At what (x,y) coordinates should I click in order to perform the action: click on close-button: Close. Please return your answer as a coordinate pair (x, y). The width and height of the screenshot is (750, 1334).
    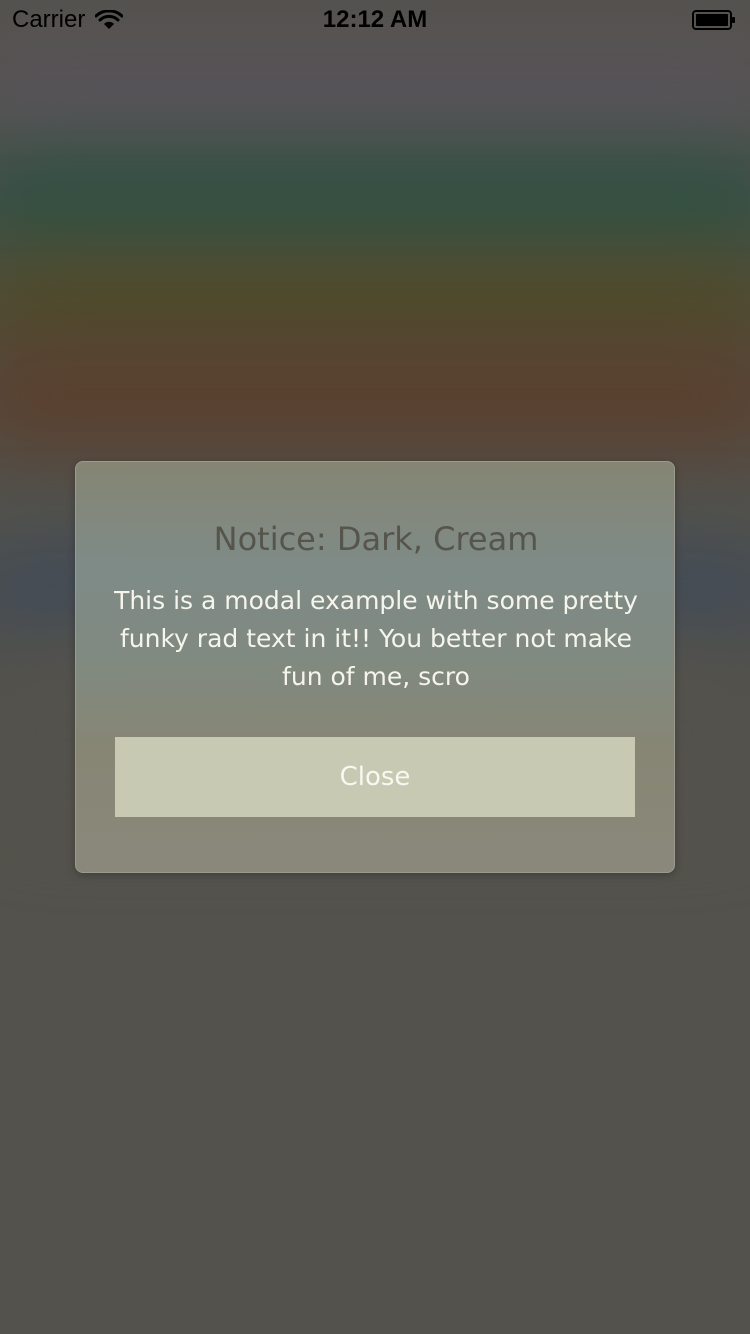
    Looking at the image, I should click on (375, 777).